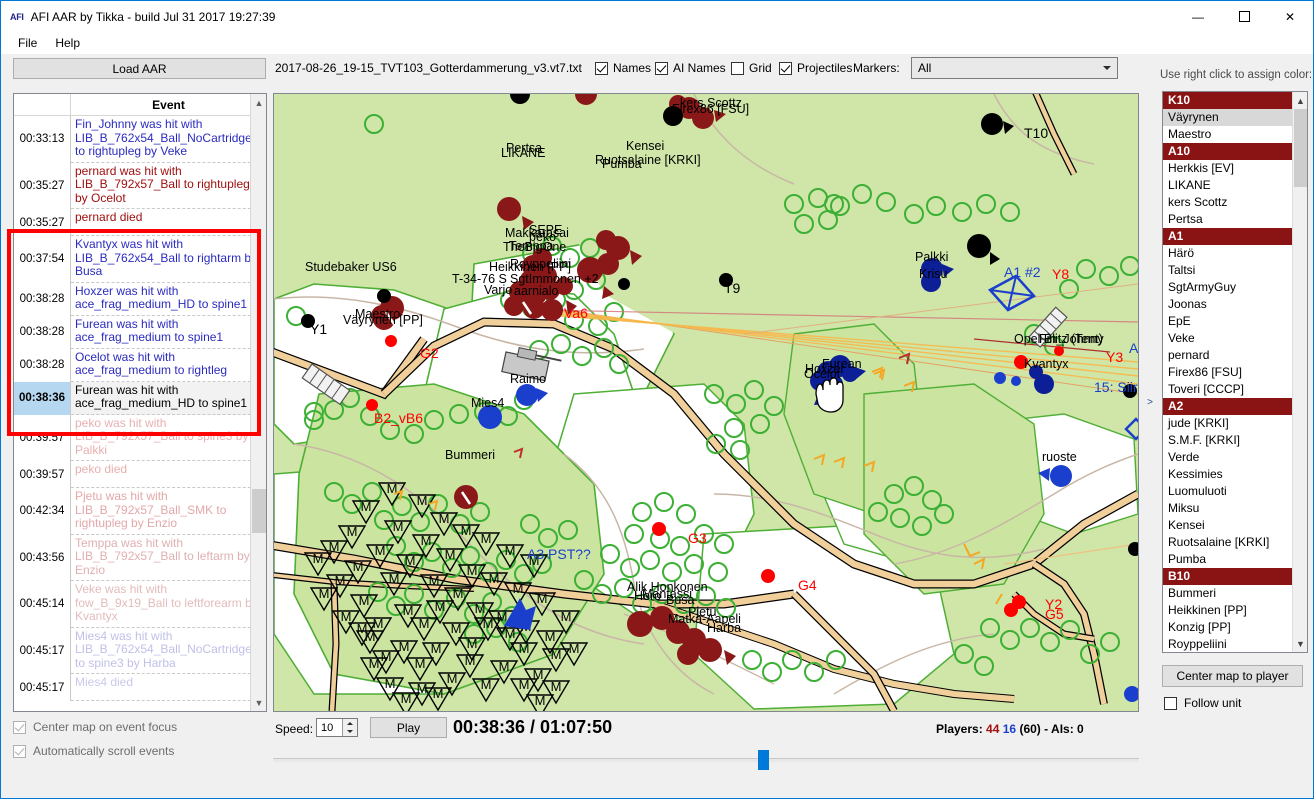 The width and height of the screenshot is (1314, 799). I want to click on checkbox-center-map-on-event-focus: Center map on event focus, so click(95, 727).